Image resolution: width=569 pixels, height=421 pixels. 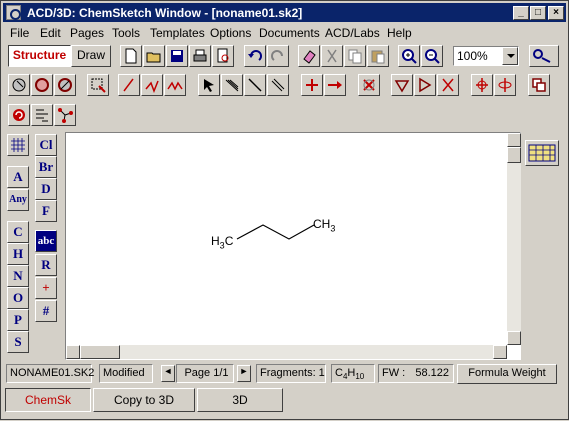 What do you see at coordinates (394, 373) in the screenshot?
I see `fw-label: FW :` at bounding box center [394, 373].